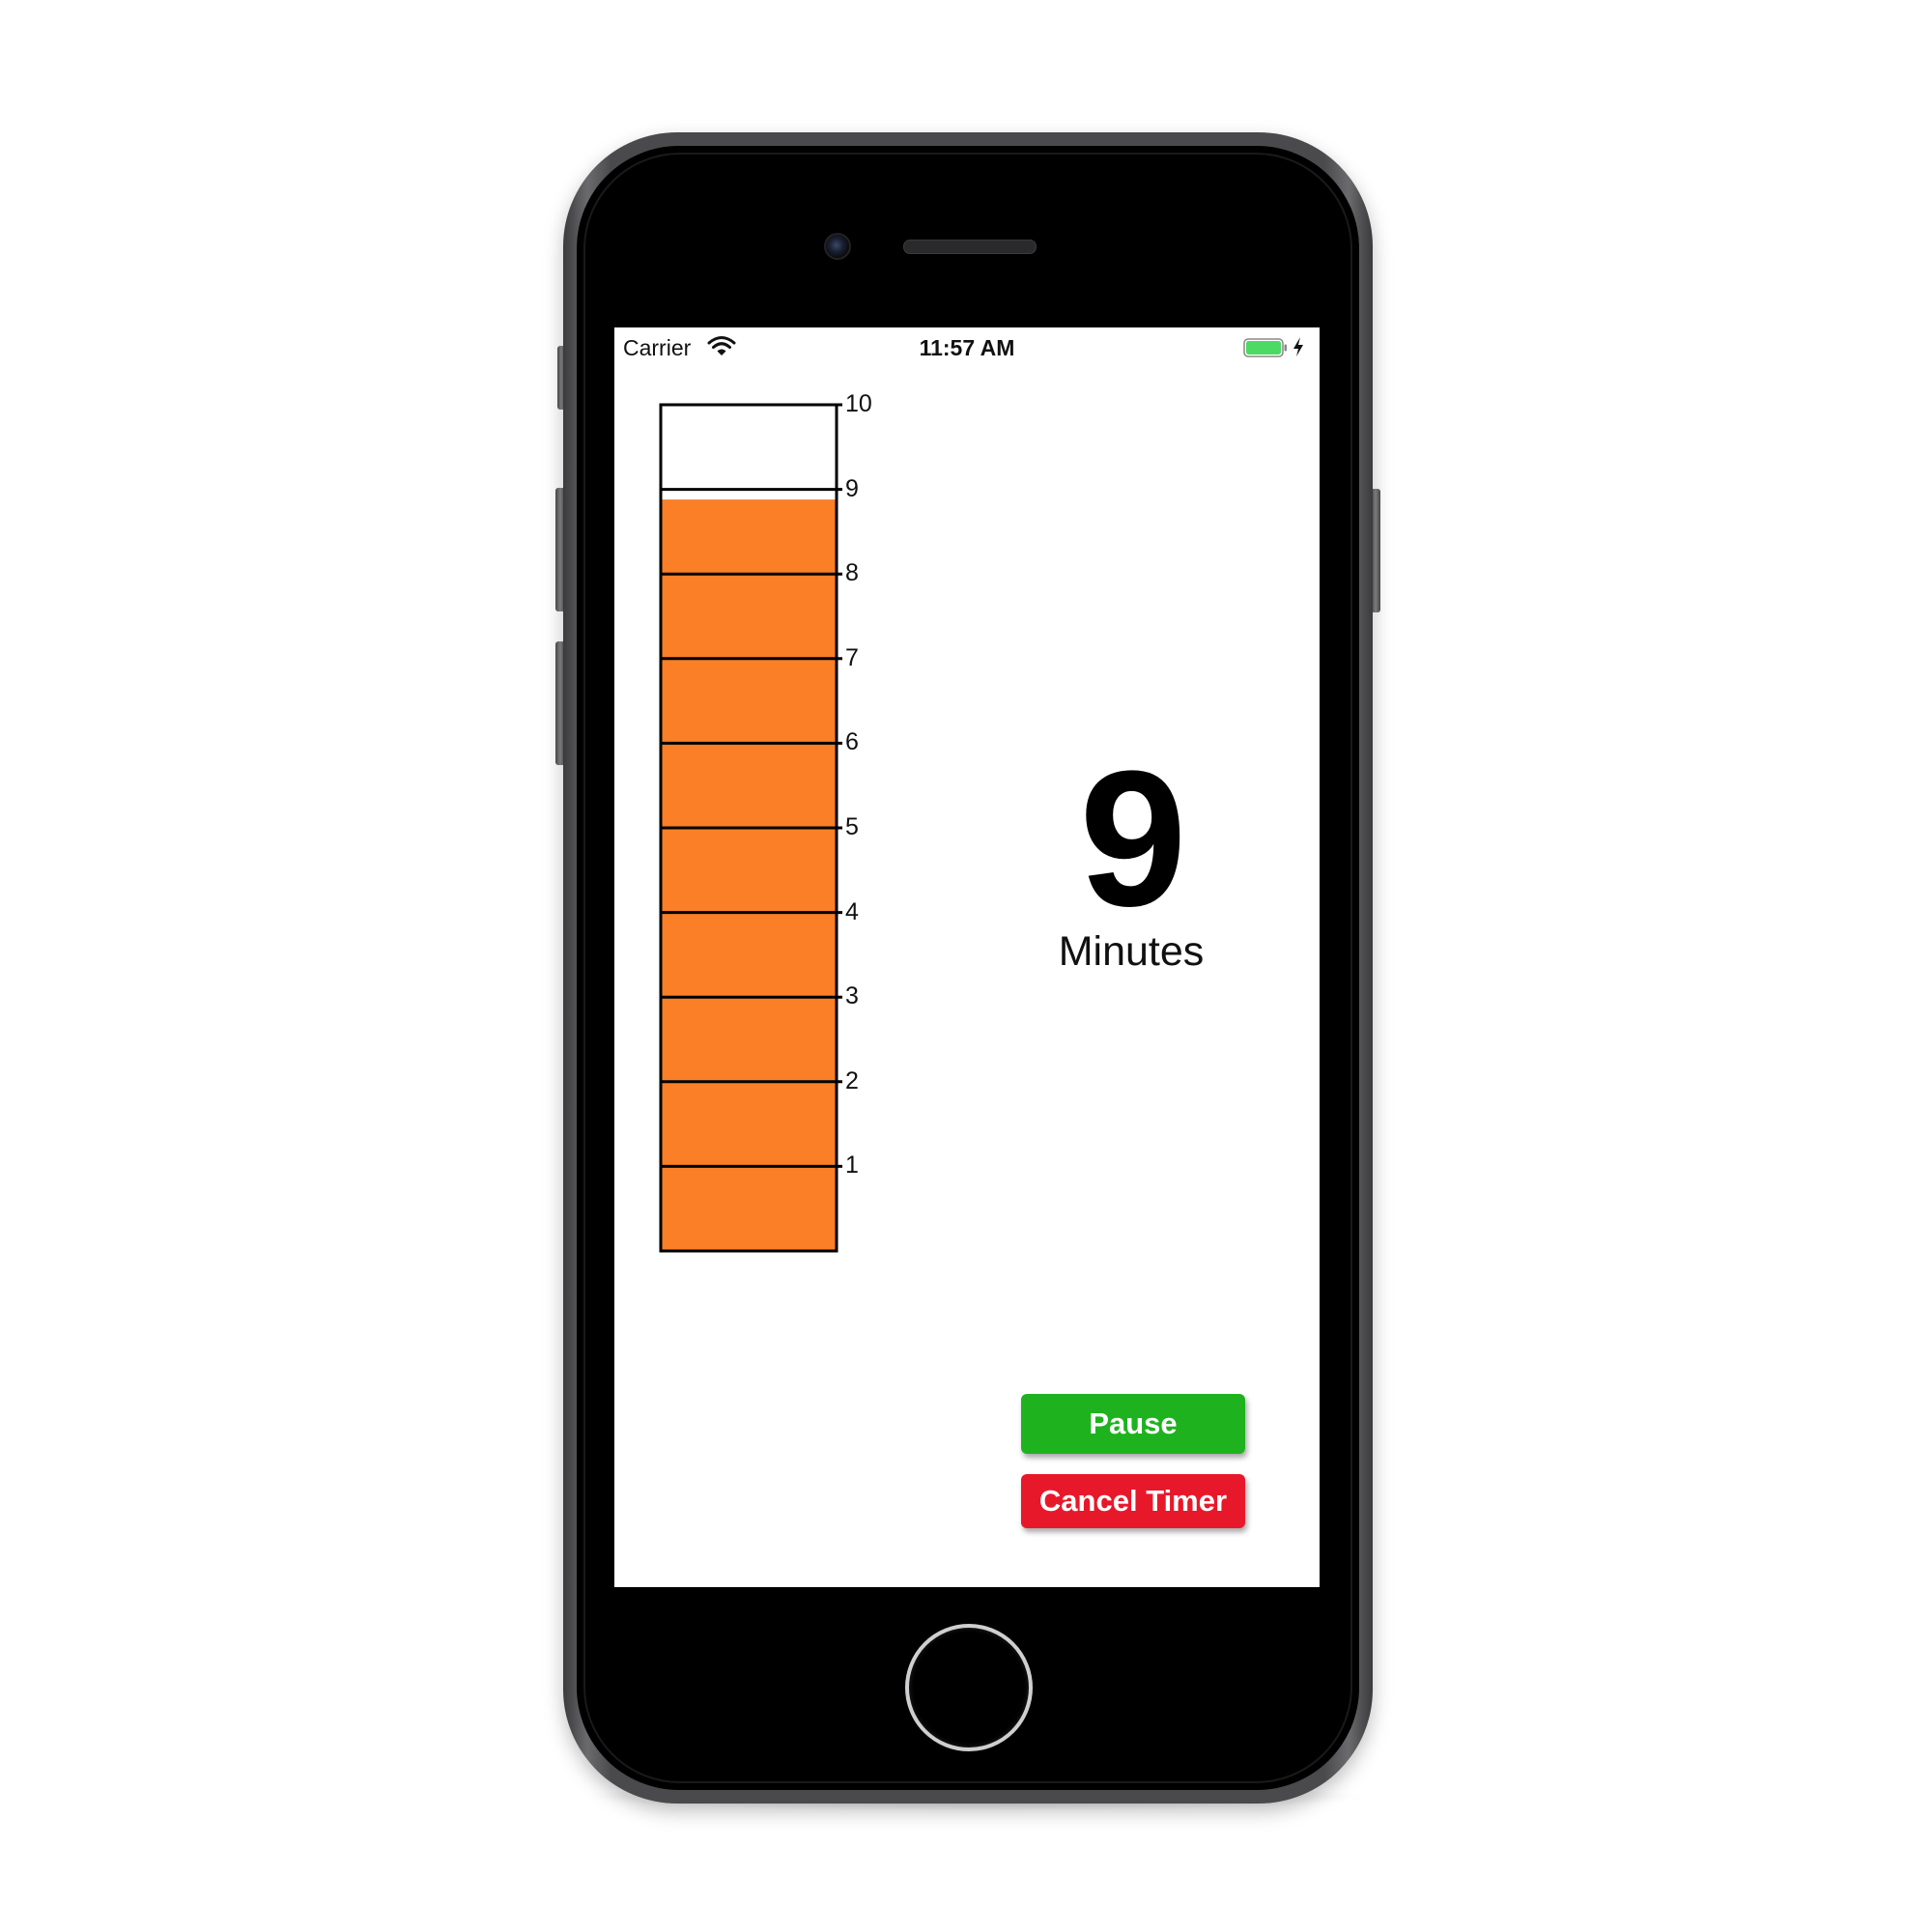  I want to click on tick-label-5: 5, so click(852, 826).